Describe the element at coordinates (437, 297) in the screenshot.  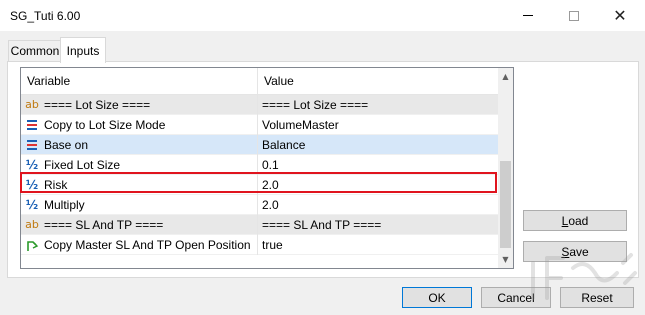
I see `ok-button: OK` at that location.